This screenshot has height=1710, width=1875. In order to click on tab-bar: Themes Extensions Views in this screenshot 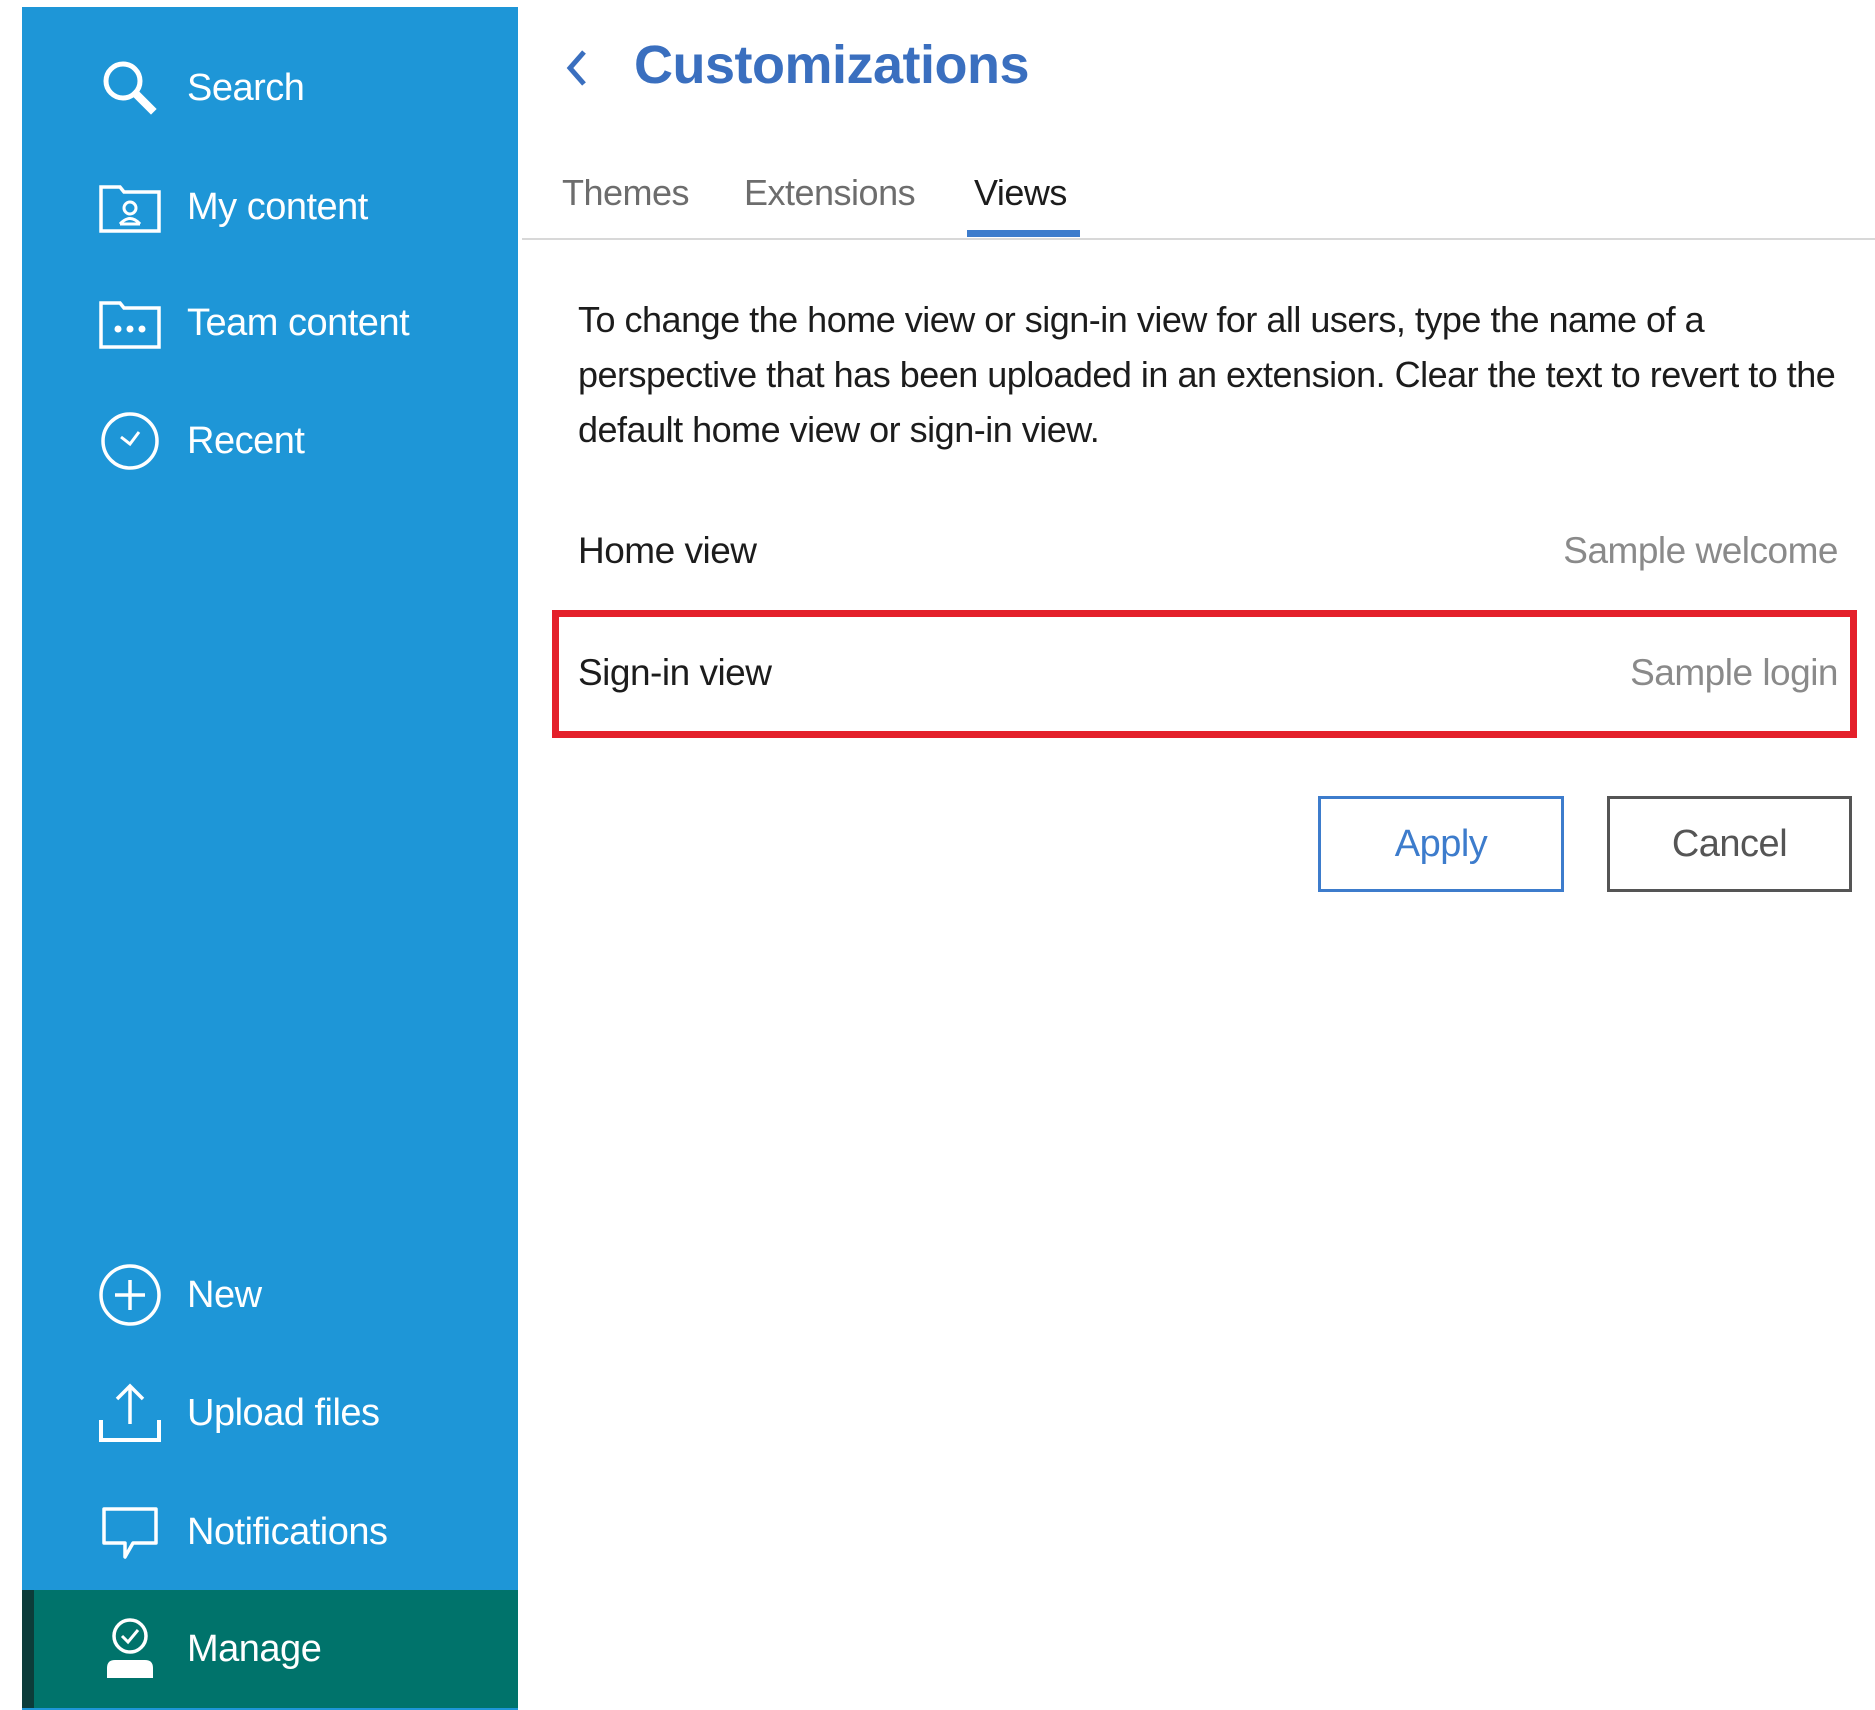, I will do `click(1198, 200)`.